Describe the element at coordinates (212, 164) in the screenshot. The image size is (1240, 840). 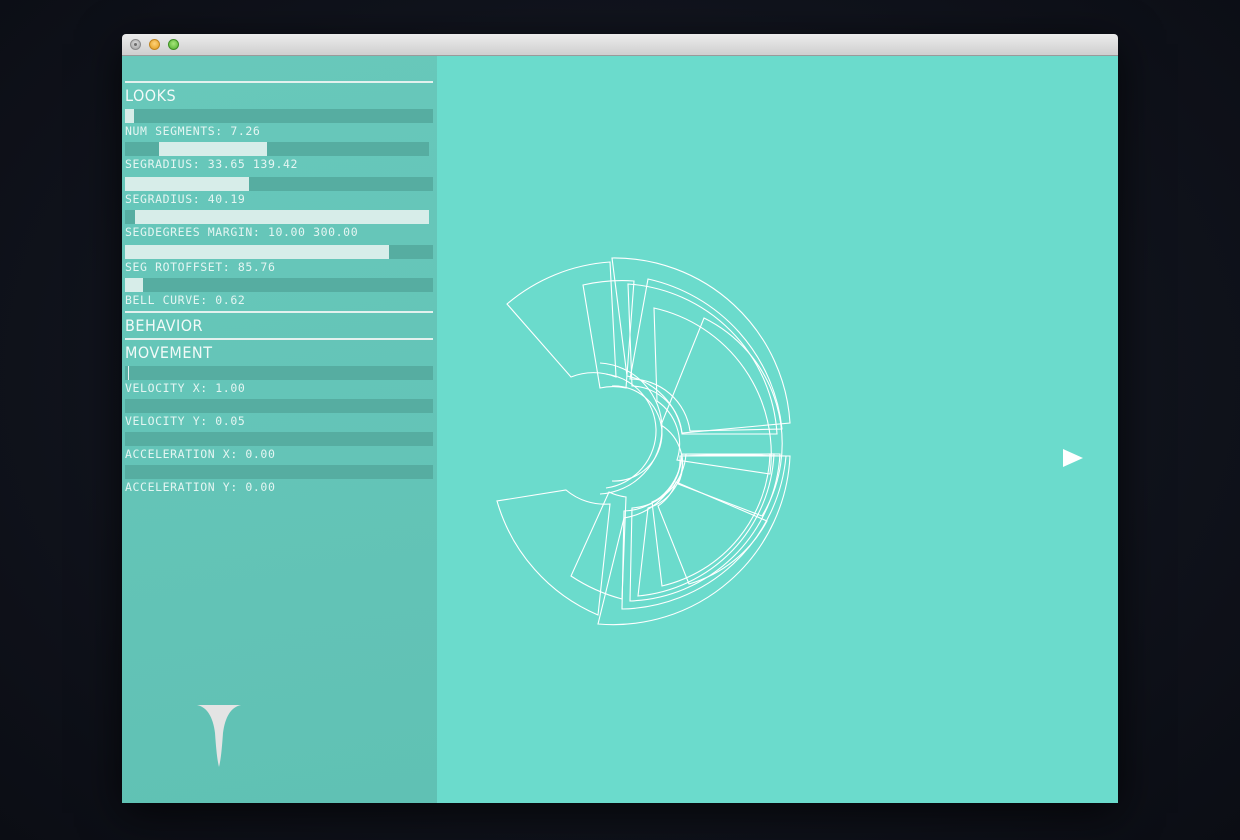
I see `segradius-range-label: SEGRADIUS: 33.65 139.42` at that location.